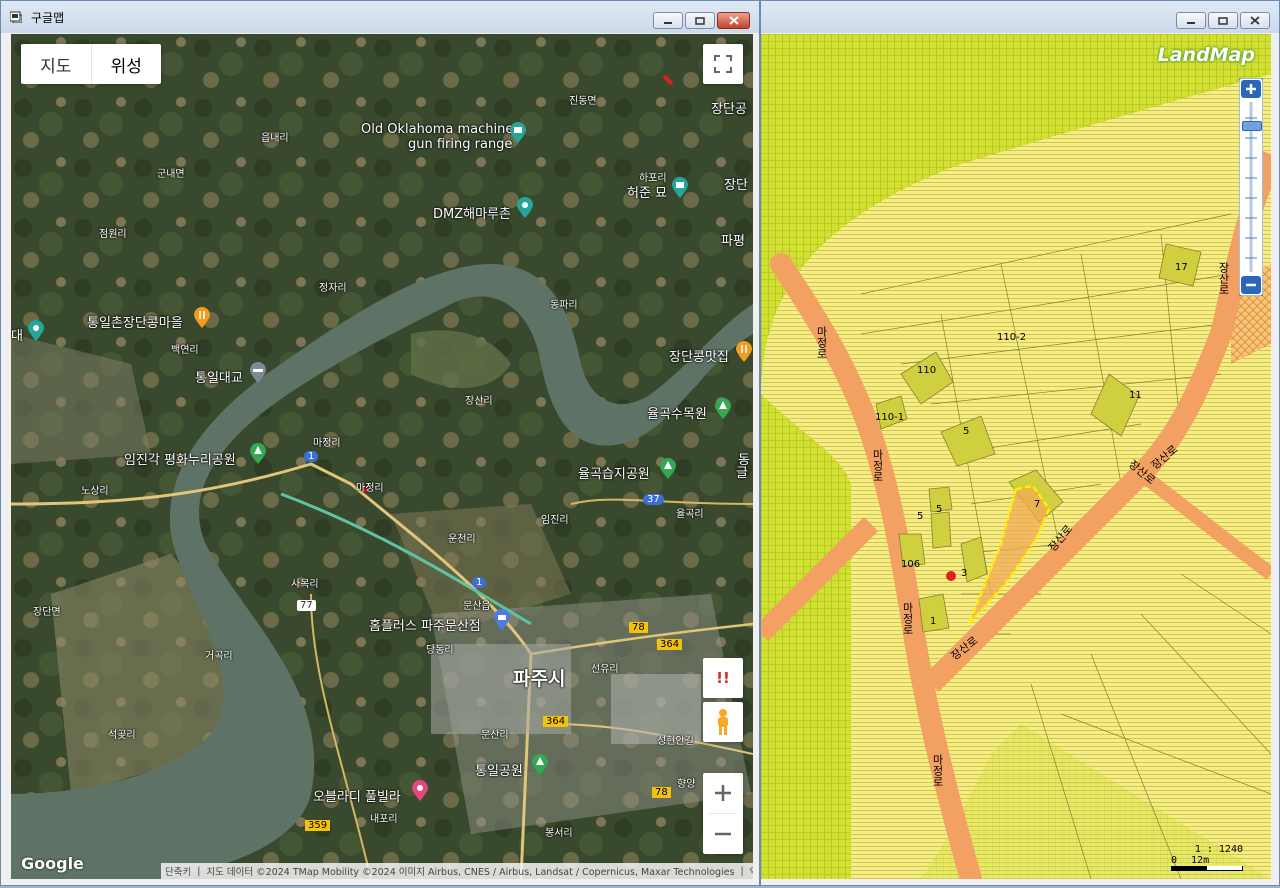 The width and height of the screenshot is (1280, 888). What do you see at coordinates (653, 499) in the screenshot?
I see `route-badge: 37` at bounding box center [653, 499].